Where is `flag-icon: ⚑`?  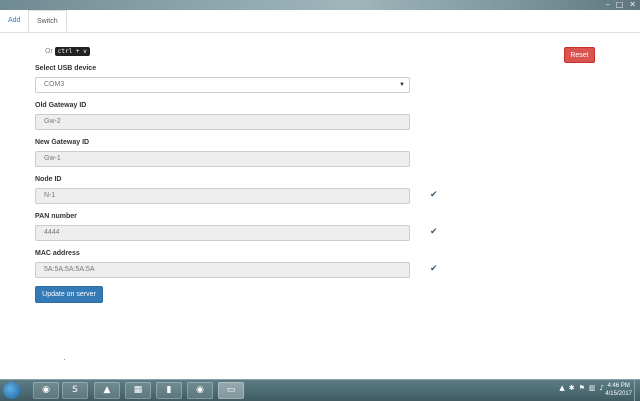
flag-icon: ⚑ is located at coordinates (582, 388).